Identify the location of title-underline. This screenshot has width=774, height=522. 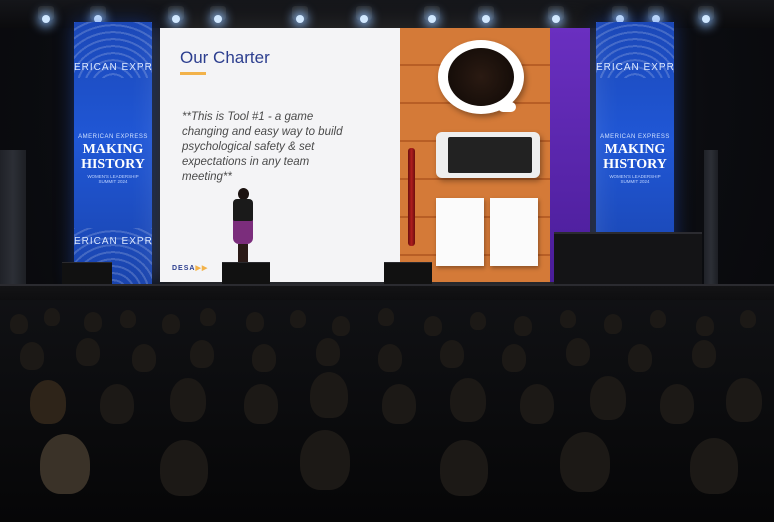
(193, 73).